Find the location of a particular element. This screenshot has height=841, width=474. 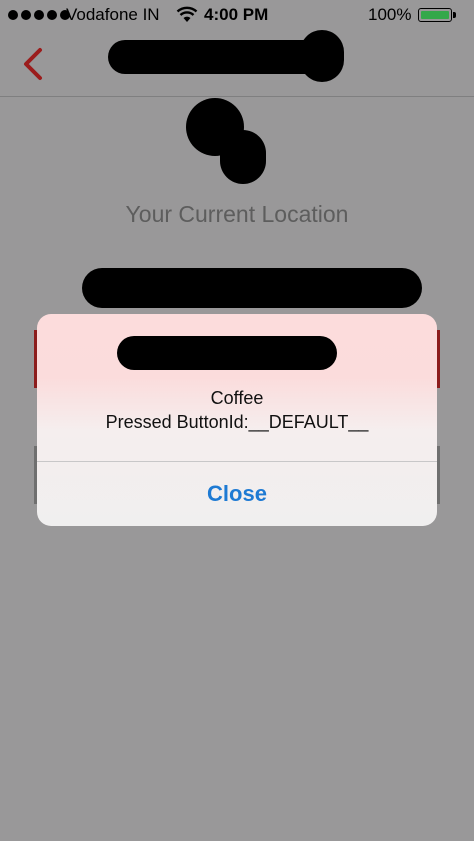

signal-strength-icon is located at coordinates (39, 15).